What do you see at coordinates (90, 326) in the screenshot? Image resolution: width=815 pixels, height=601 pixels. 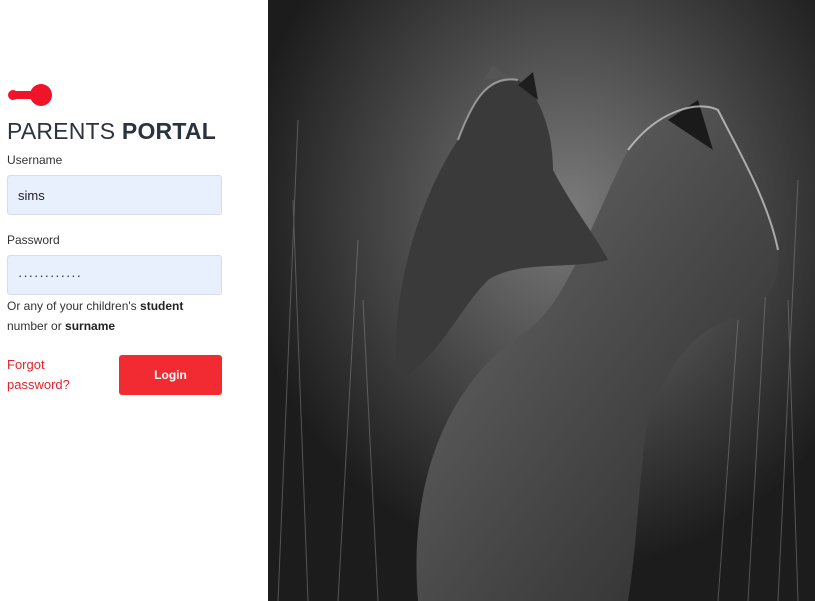 I see `hint-surname: surname` at bounding box center [90, 326].